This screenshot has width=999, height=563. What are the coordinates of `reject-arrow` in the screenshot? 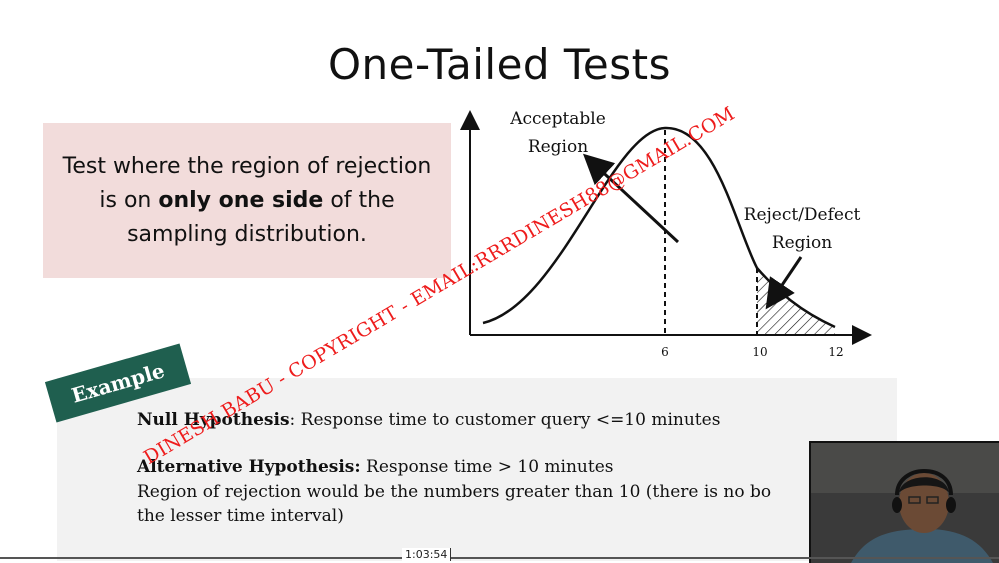 It's located at (784, 283).